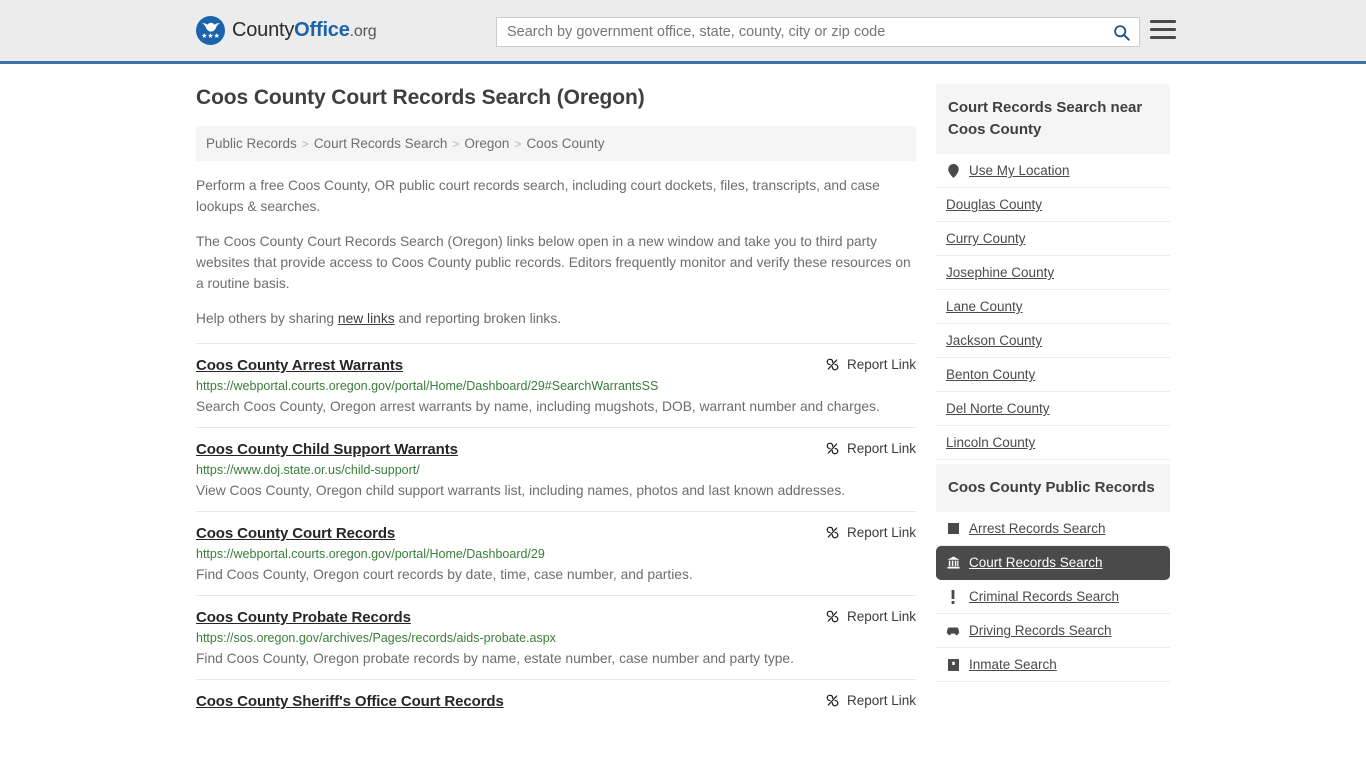 The image size is (1366, 768). Describe the element at coordinates (363, 31) in the screenshot. I see `logo-text-org: .org` at that location.